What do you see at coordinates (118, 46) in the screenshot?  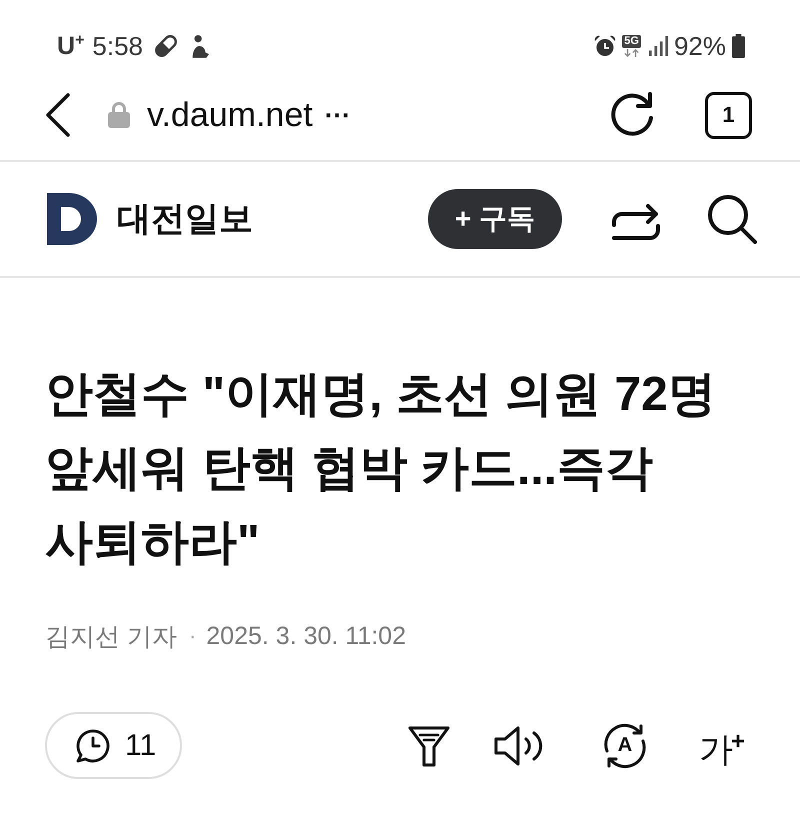 I see `status-time: 5:58` at bounding box center [118, 46].